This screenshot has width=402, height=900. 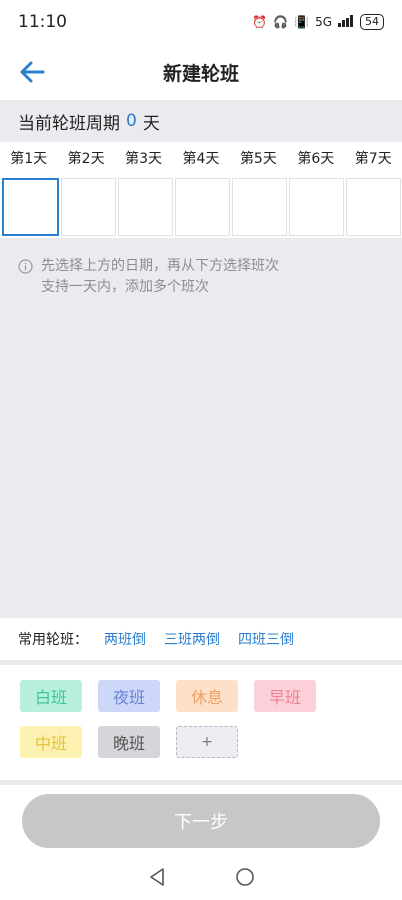 I want to click on common-shifts-label: 常用轮班：, so click(x=53, y=640).